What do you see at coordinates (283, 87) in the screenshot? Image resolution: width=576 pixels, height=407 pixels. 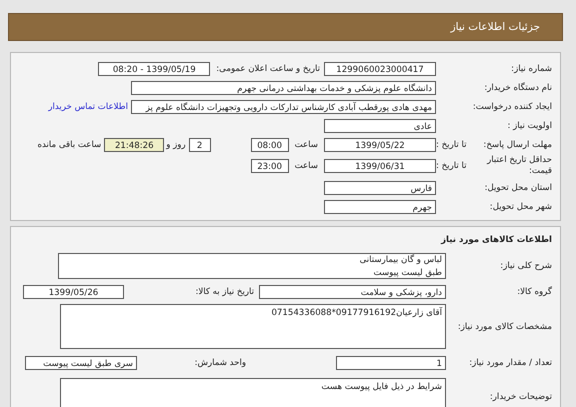 I see `buyer-field: دانشگاه علوم پزشکی و خدمات بهداشتی درمانی جهرم` at bounding box center [283, 87].